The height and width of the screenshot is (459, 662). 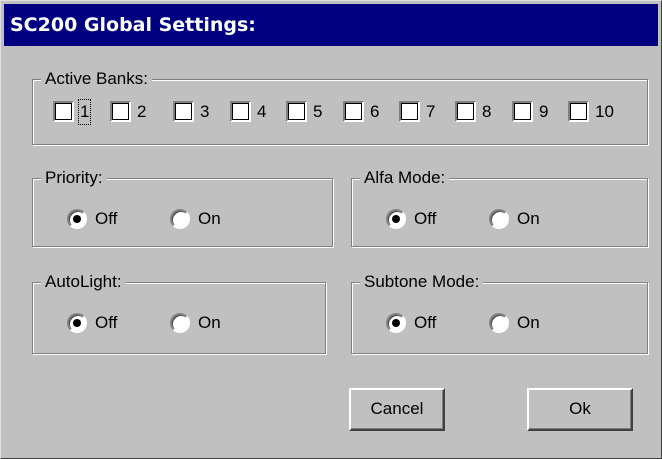 I want to click on ok-button: Ok, so click(x=580, y=409).